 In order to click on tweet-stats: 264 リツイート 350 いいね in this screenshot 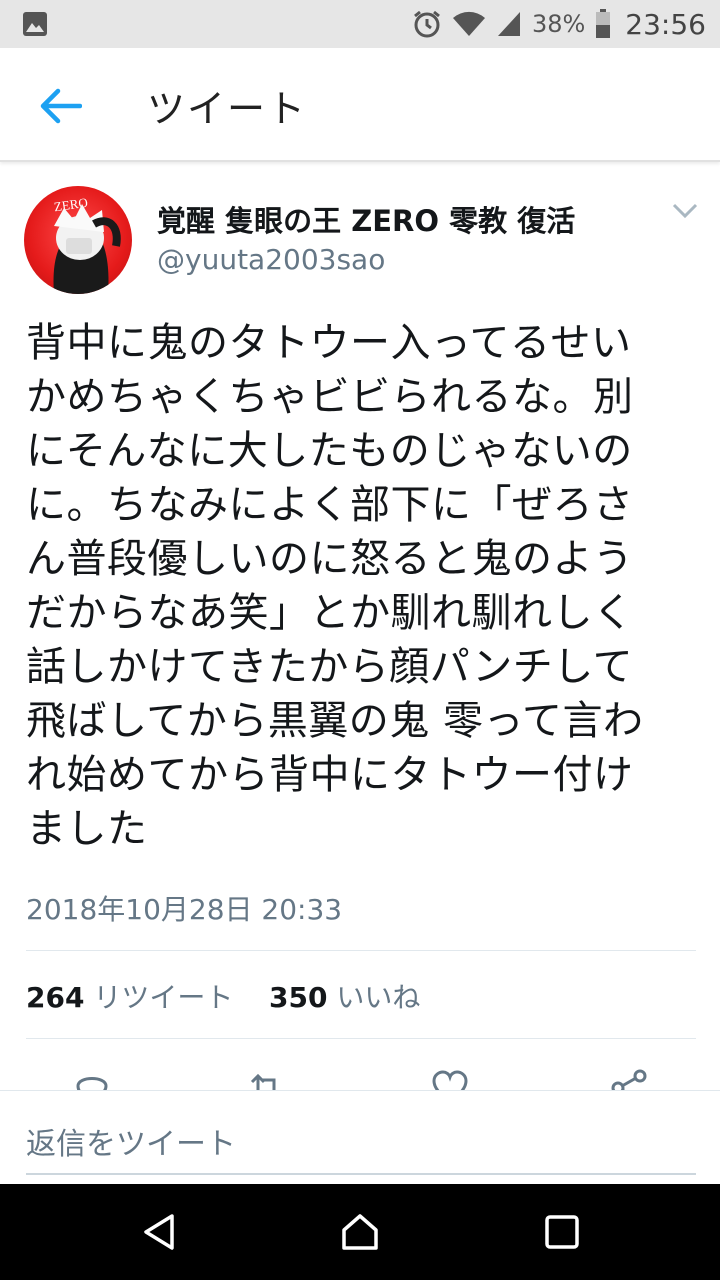, I will do `click(223, 996)`.